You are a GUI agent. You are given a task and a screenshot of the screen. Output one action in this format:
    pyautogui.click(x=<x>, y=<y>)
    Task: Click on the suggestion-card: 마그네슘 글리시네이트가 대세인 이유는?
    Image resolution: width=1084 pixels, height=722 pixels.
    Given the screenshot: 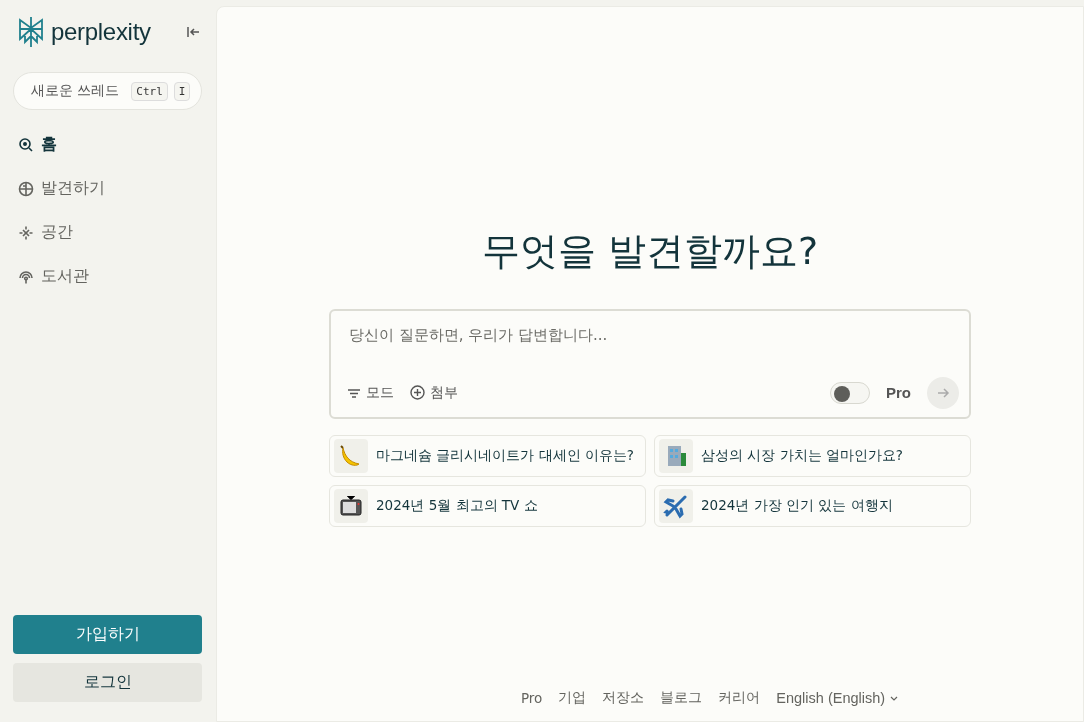 What is the action you would take?
    pyautogui.click(x=487, y=455)
    